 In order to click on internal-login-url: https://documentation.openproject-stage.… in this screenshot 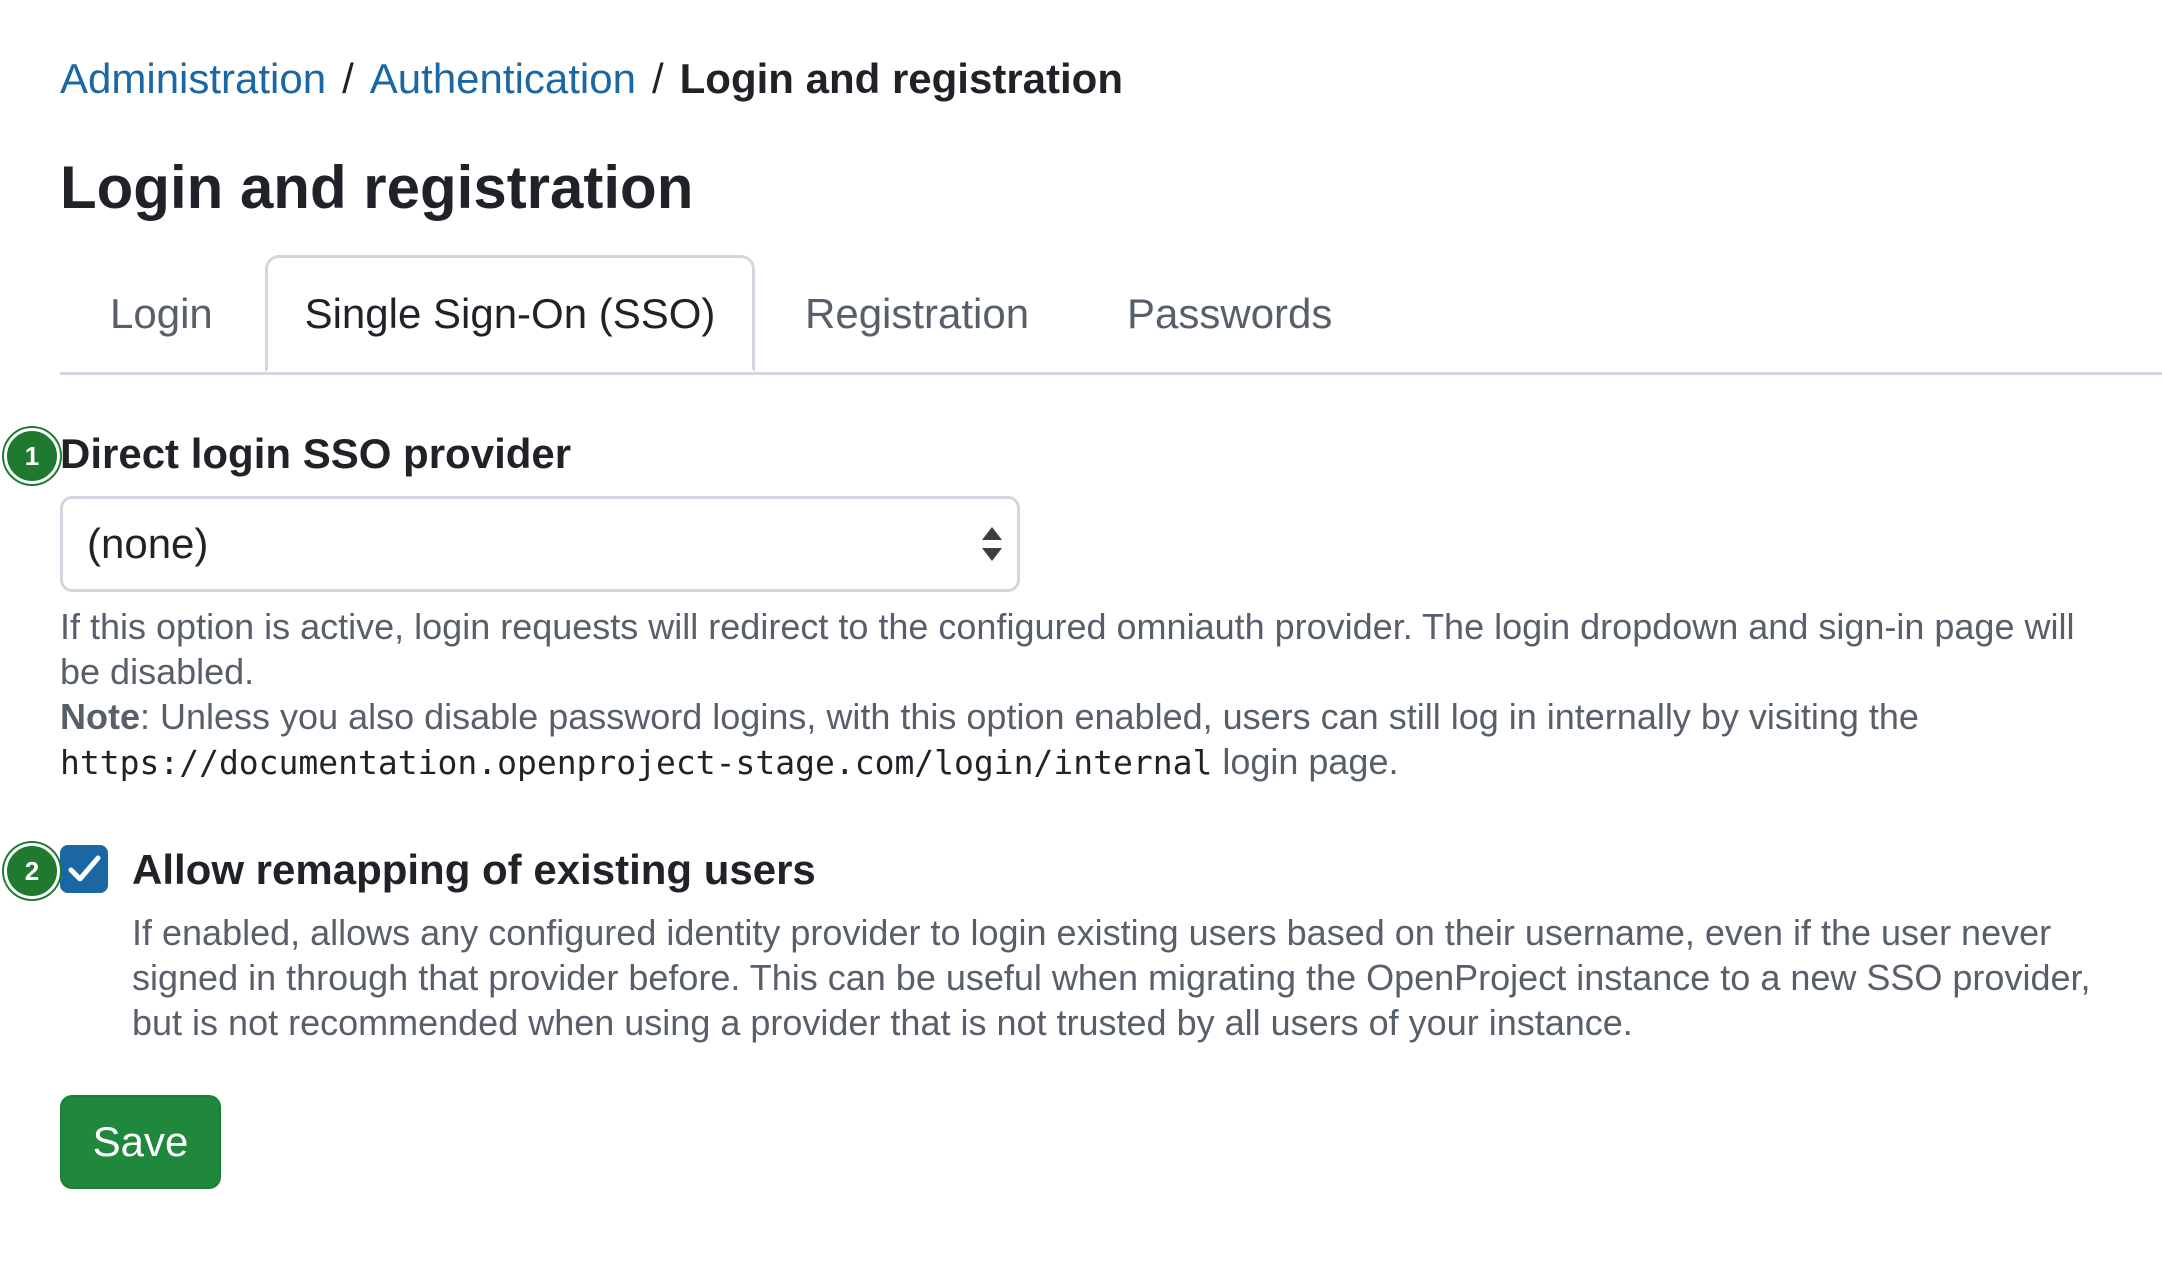, I will do `click(636, 762)`.